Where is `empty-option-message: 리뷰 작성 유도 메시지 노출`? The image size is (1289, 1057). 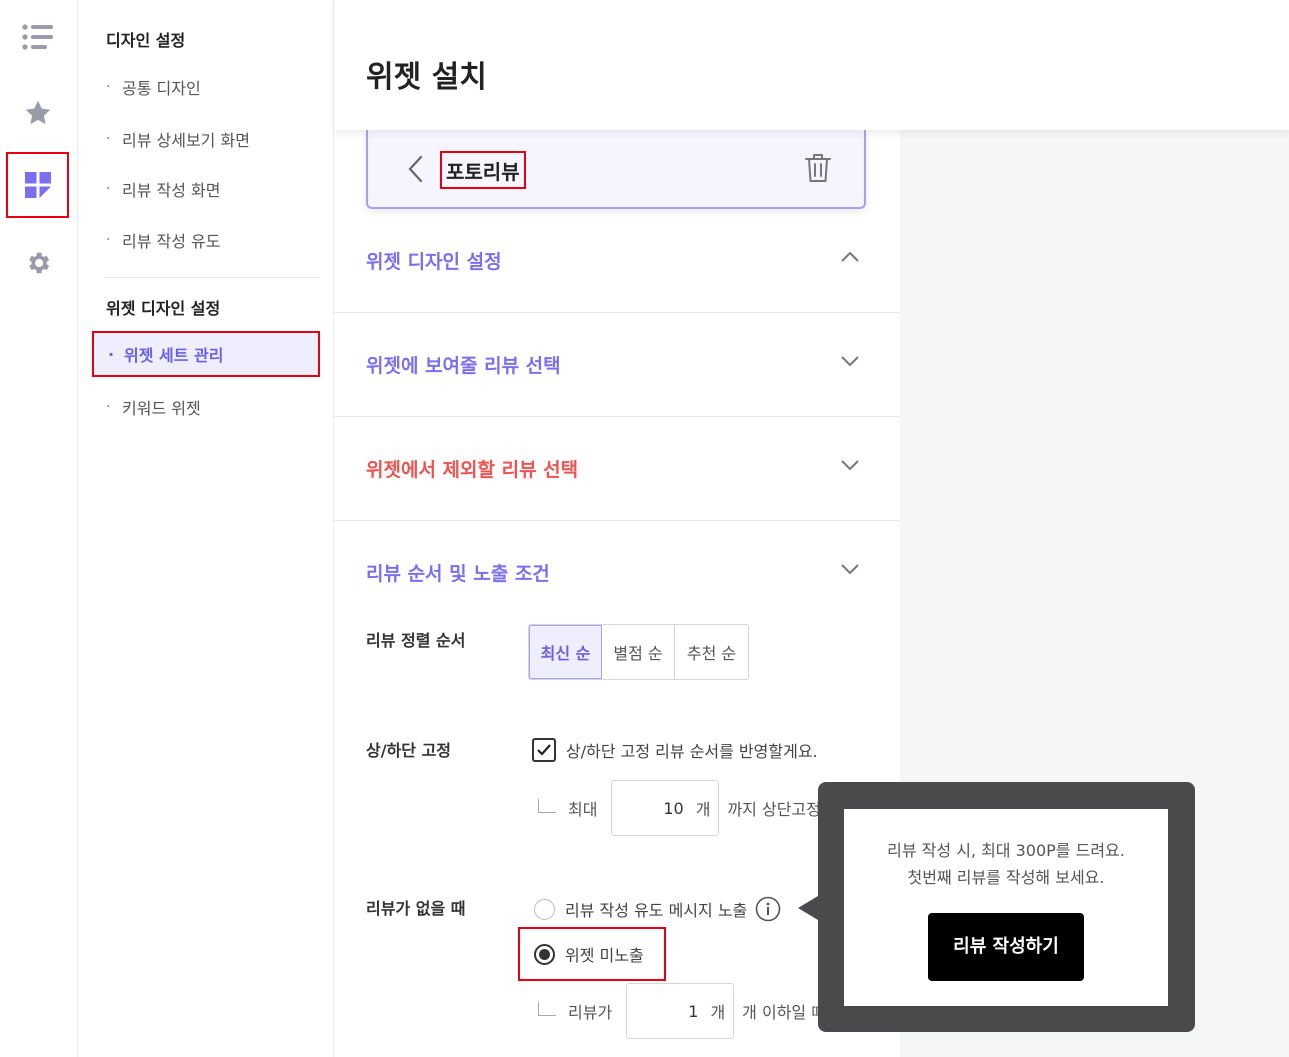
empty-option-message: 리뷰 작성 유도 메시지 노출 is located at coordinates (657, 909).